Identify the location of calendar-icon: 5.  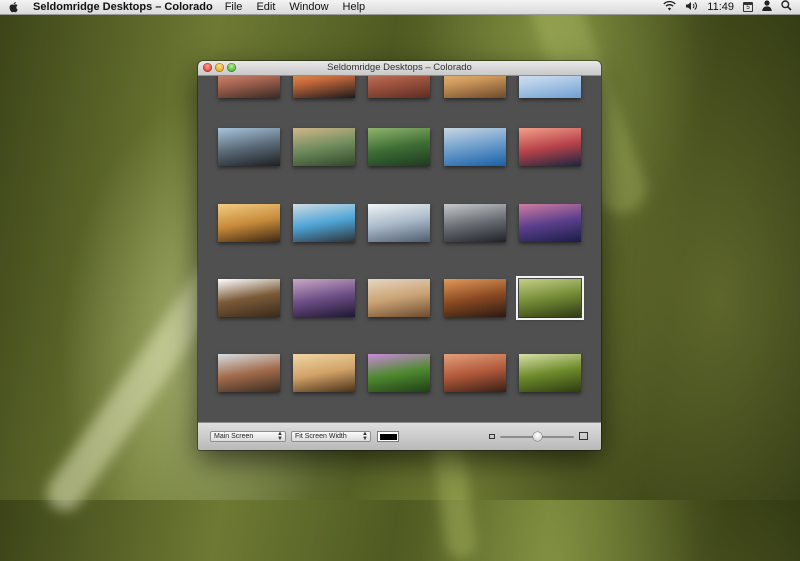
(748, 7).